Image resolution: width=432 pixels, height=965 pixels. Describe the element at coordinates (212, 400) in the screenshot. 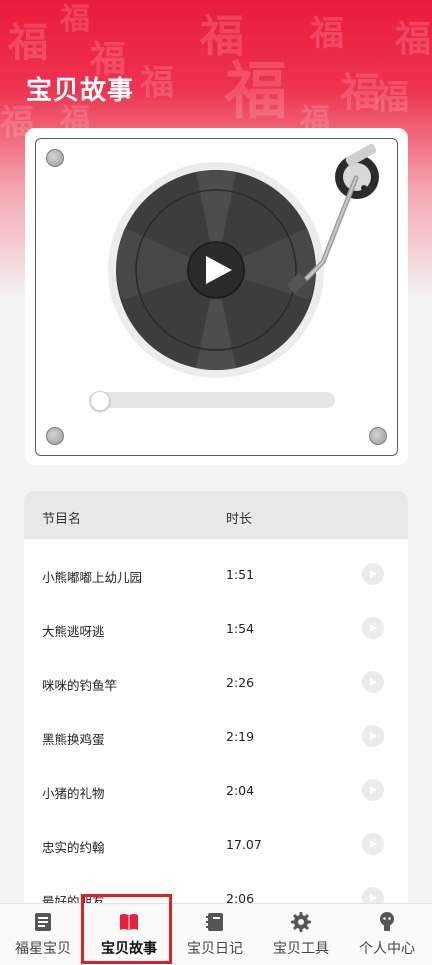

I see `progress-slider` at that location.